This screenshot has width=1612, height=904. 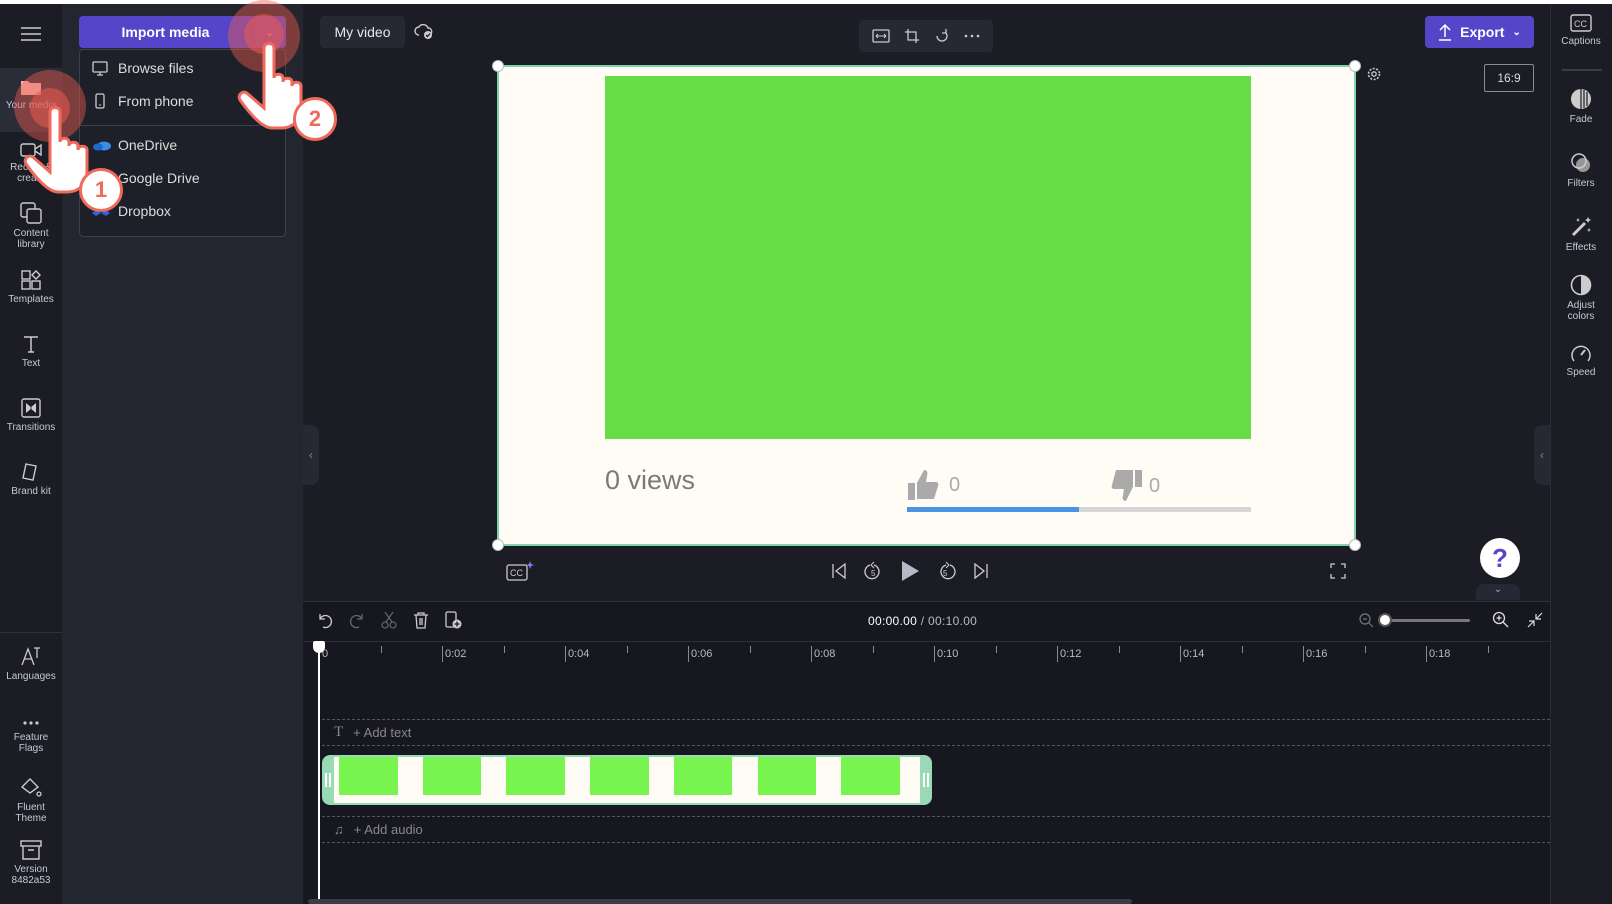 What do you see at coordinates (720, 901) in the screenshot?
I see `timeline-scrollbar` at bounding box center [720, 901].